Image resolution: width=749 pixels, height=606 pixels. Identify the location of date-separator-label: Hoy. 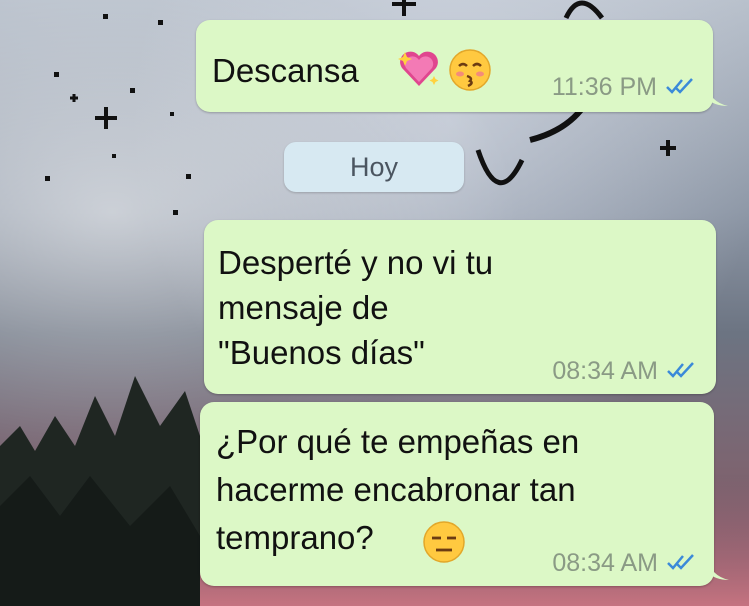
(373, 166).